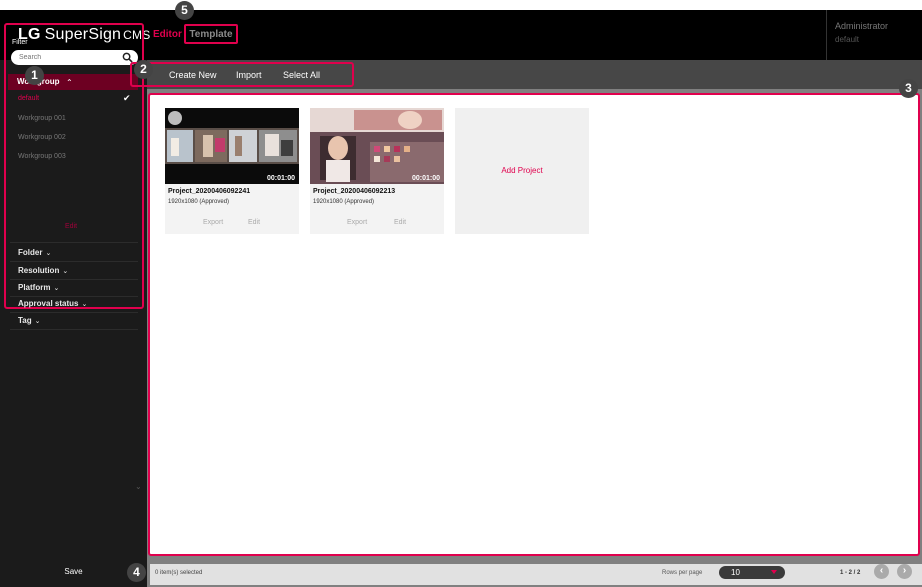  I want to click on project-title: Project_20200406092241, so click(209, 191).